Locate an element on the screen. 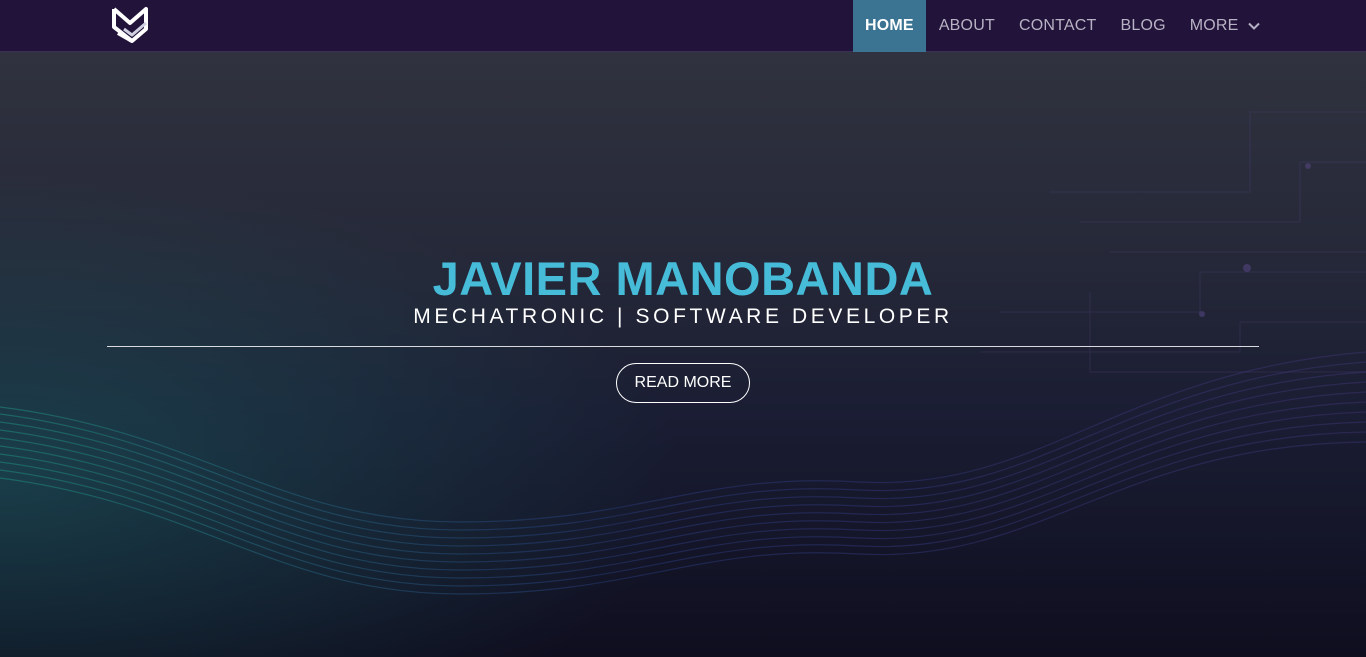  main-nav: HOME ABOUT CONTACT BLOG MORE is located at coordinates (1057, 26).